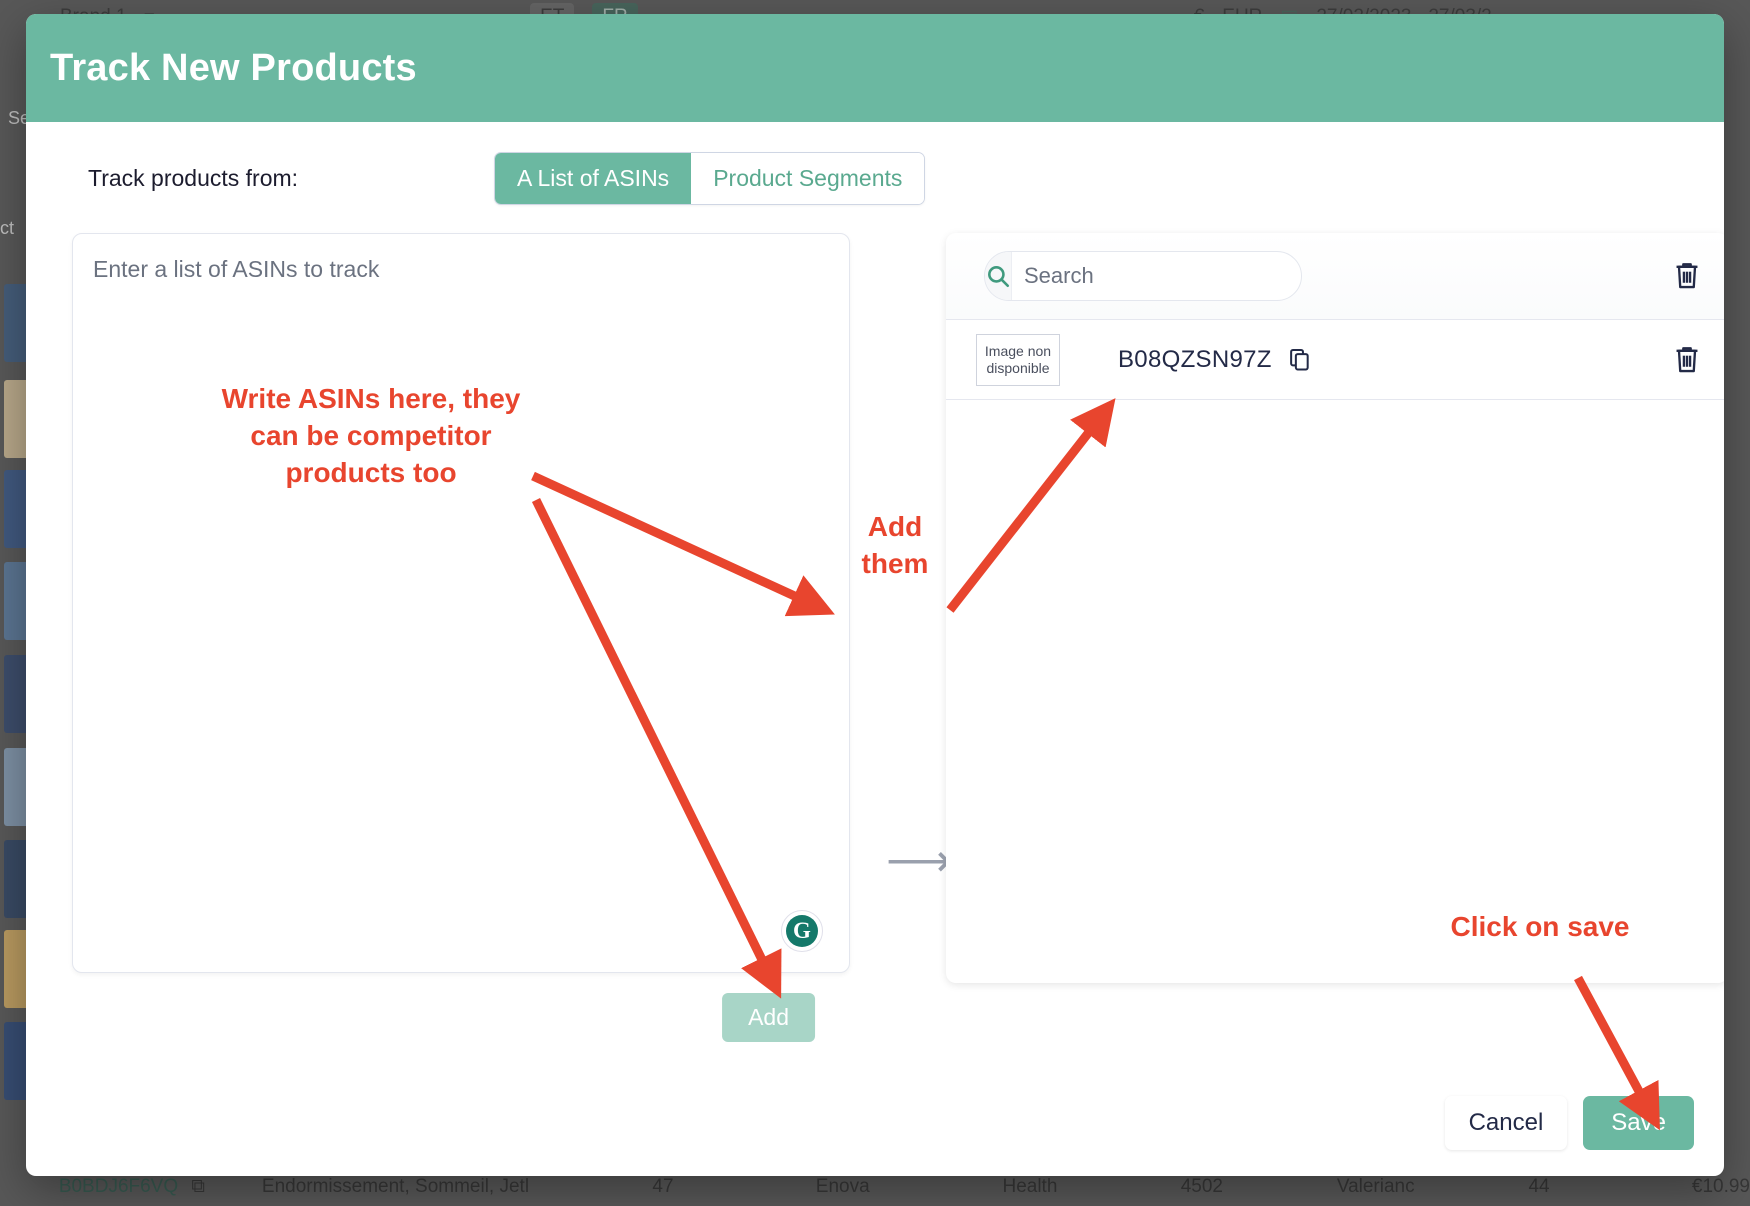  I want to click on source-toggle-group: A List of ASINs Product Segments, so click(710, 178).